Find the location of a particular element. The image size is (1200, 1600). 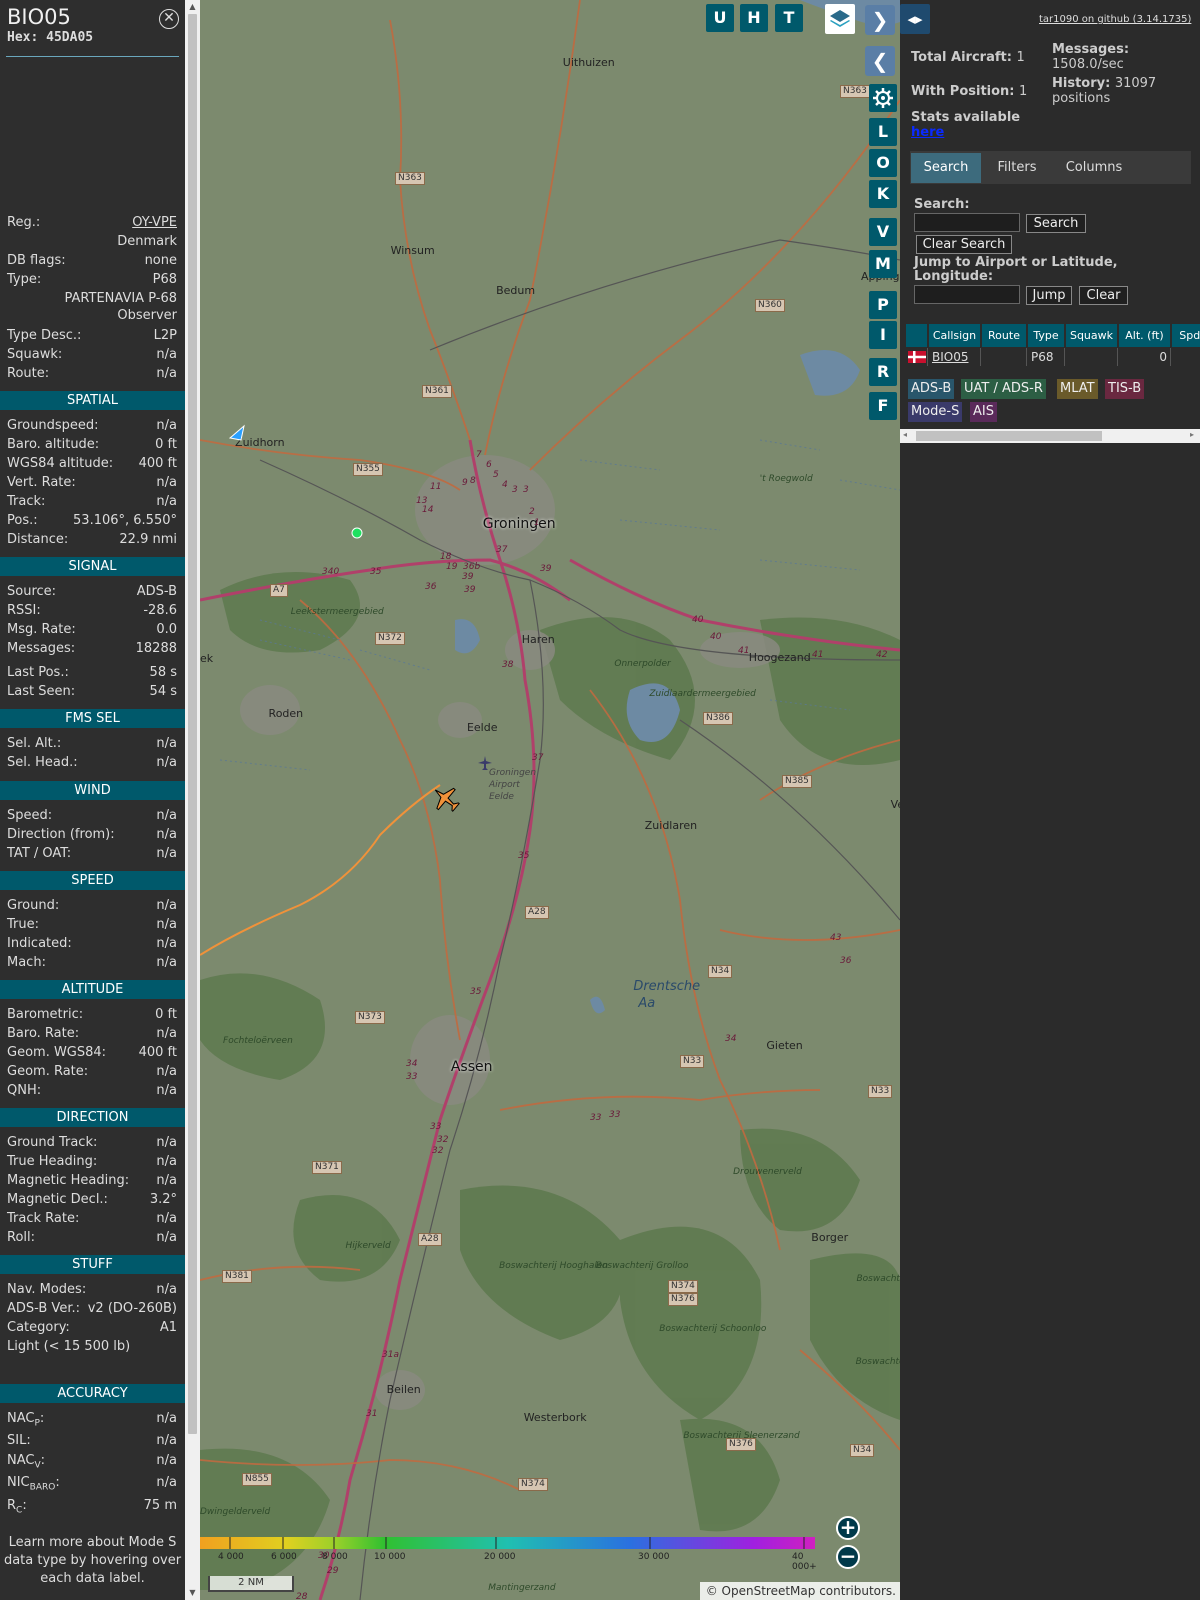

info-label: Direction (from): is located at coordinates (61, 834).